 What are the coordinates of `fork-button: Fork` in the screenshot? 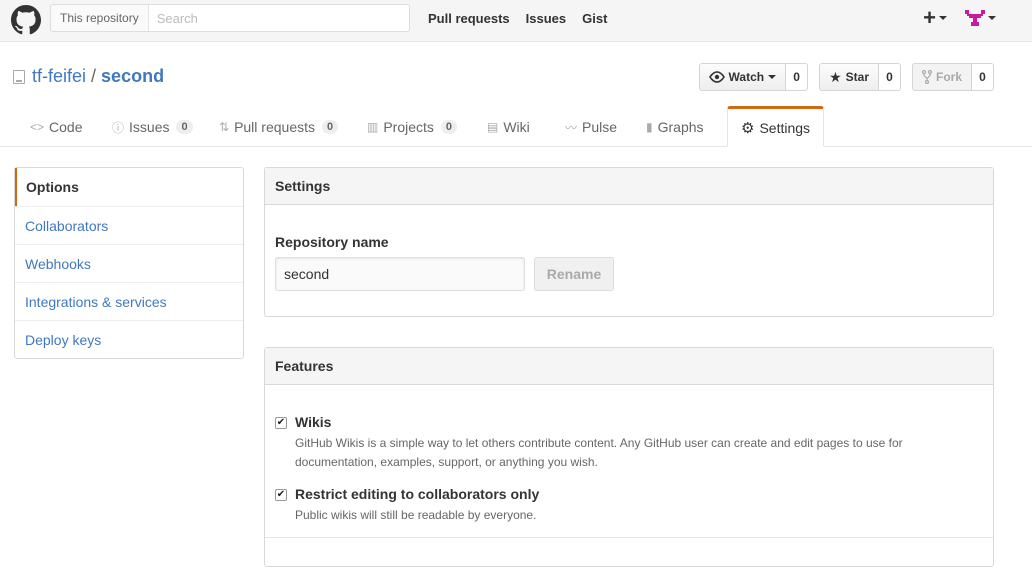 It's located at (941, 77).